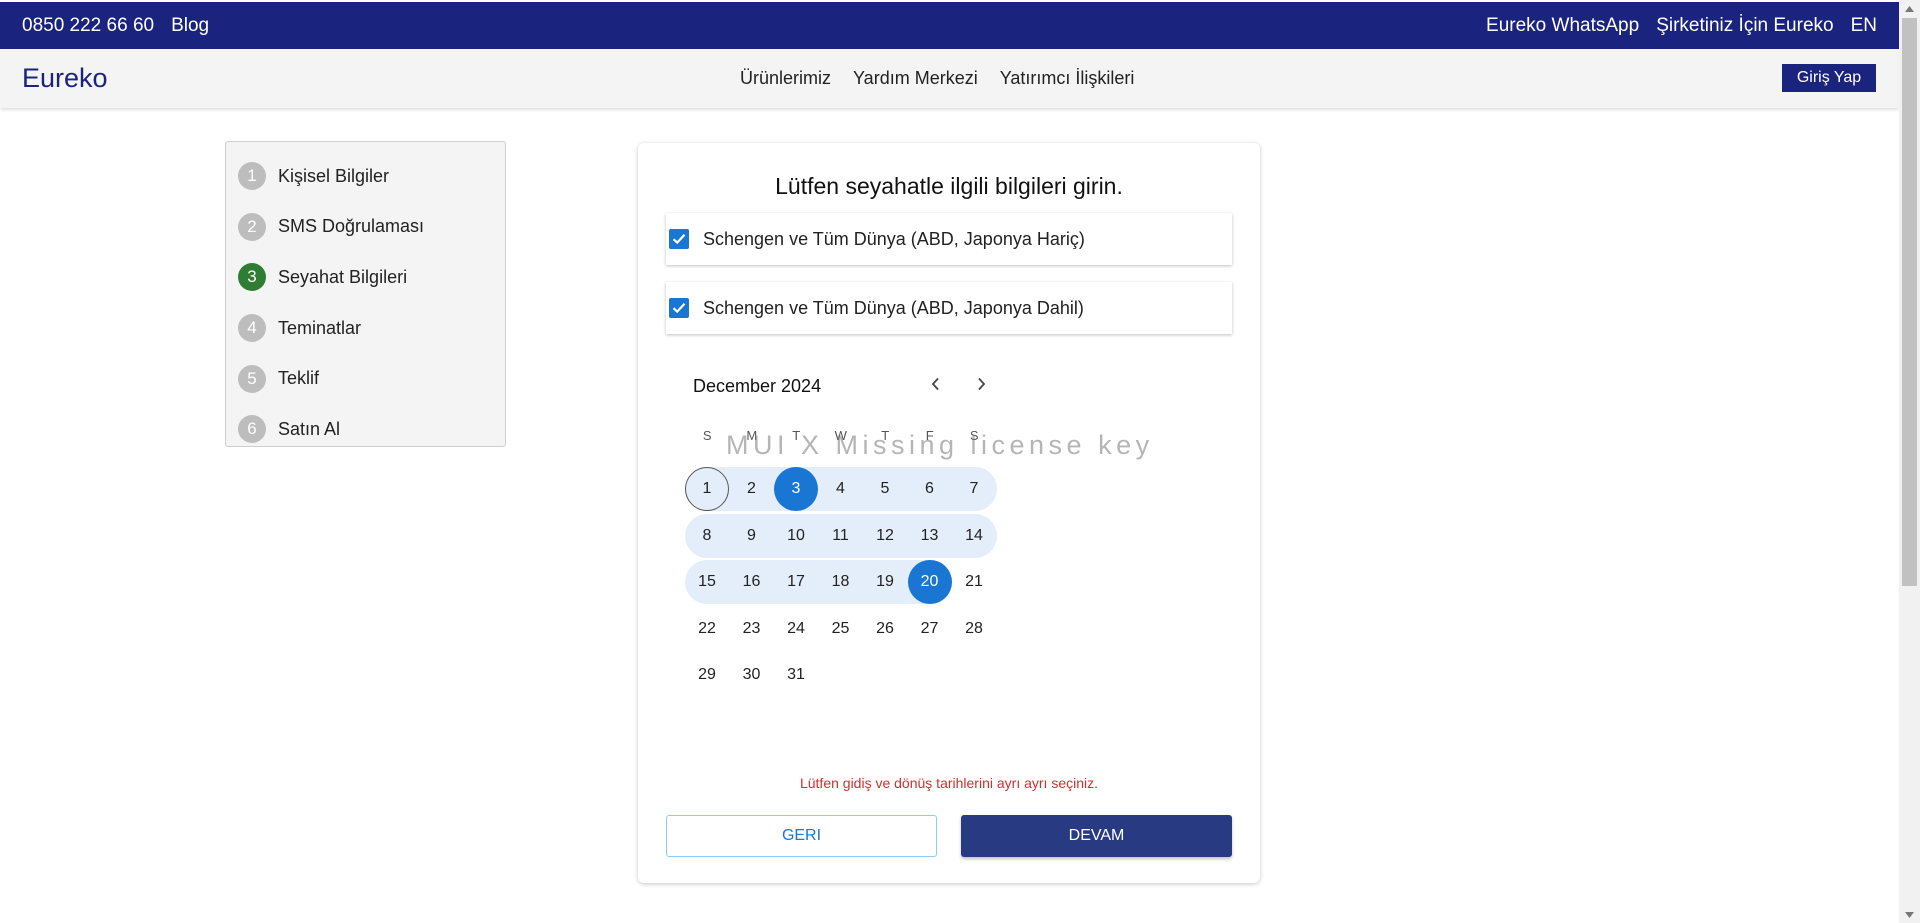  Describe the element at coordinates (1562, 26) in the screenshot. I see `whatsapp-link: Eureko WhatsApp` at that location.